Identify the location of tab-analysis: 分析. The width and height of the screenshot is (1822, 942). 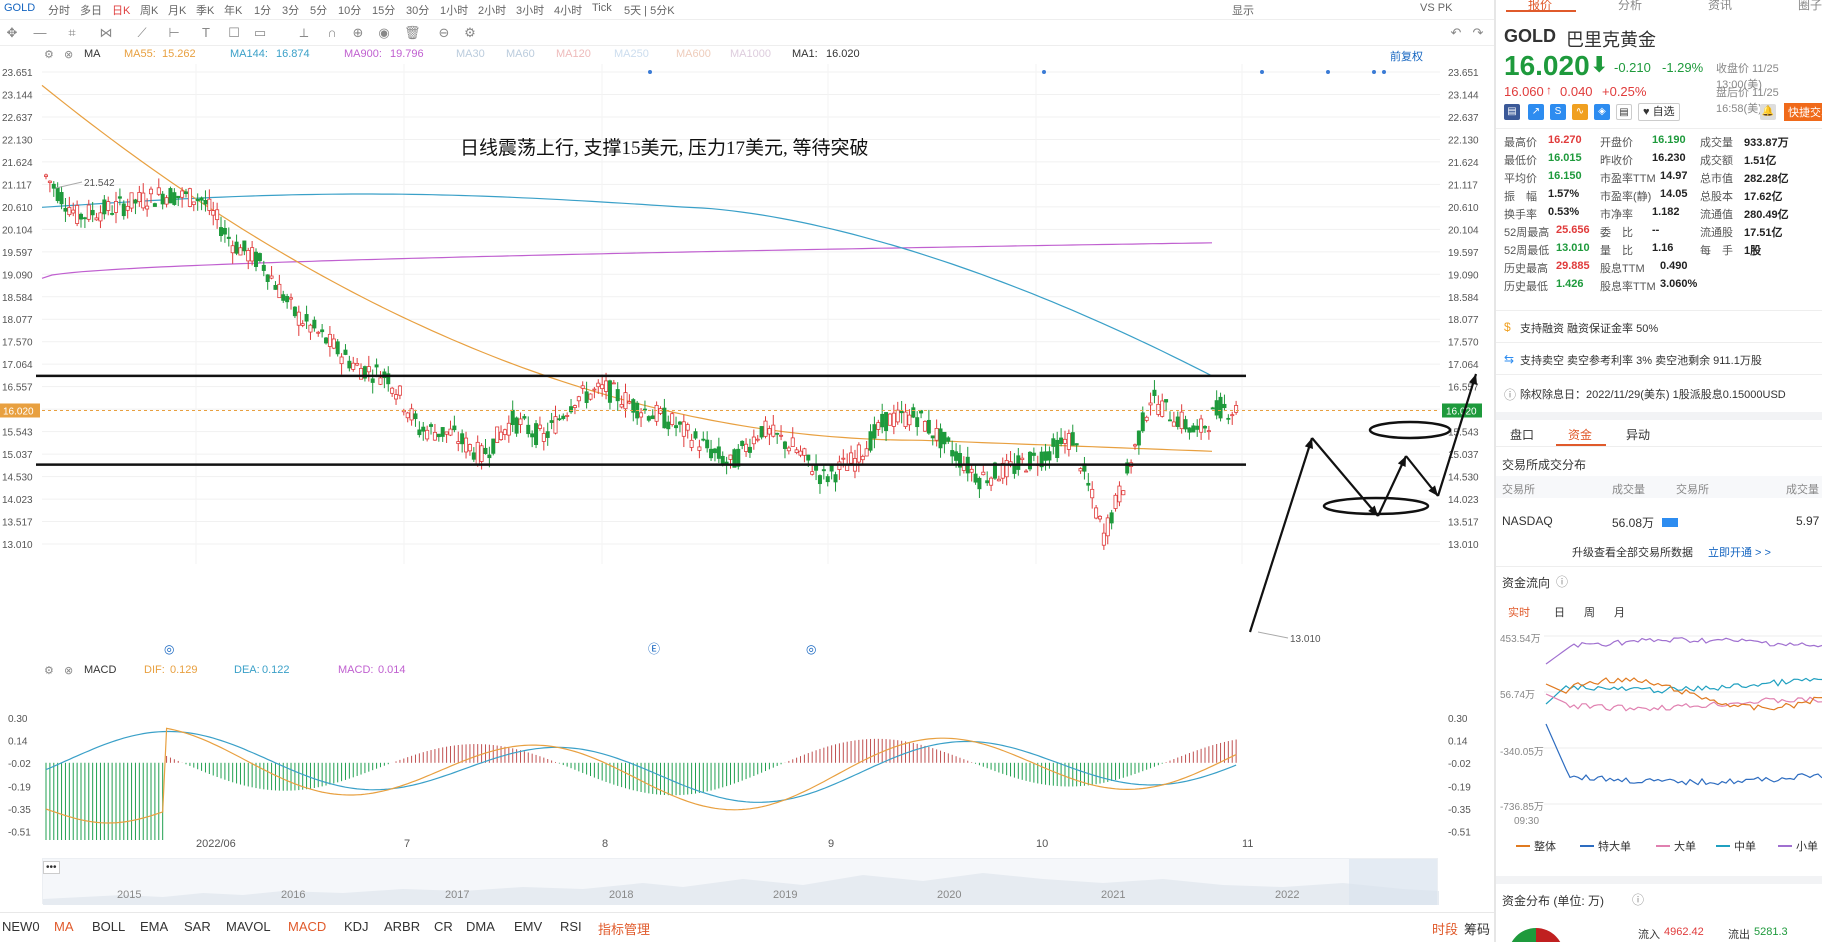
(1630, 6).